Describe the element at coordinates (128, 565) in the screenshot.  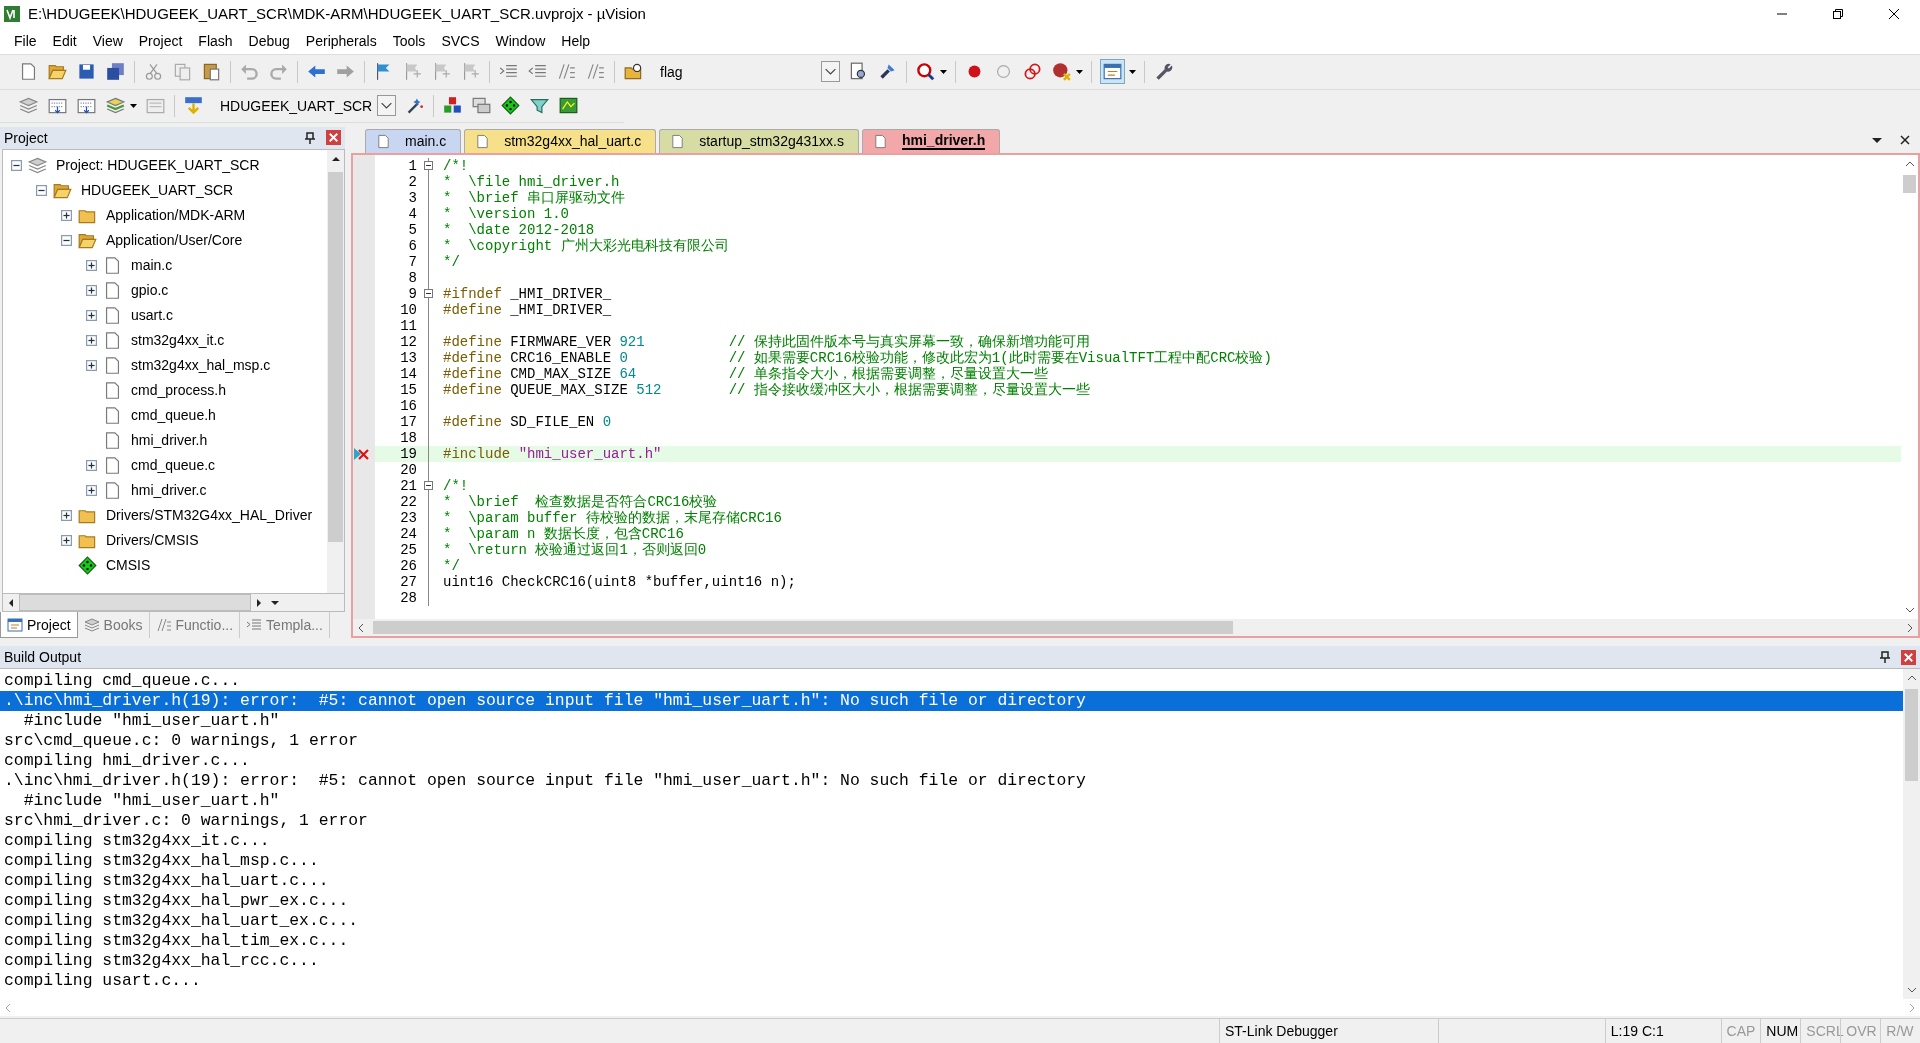
I see `tree-item: CMSIS` at that location.